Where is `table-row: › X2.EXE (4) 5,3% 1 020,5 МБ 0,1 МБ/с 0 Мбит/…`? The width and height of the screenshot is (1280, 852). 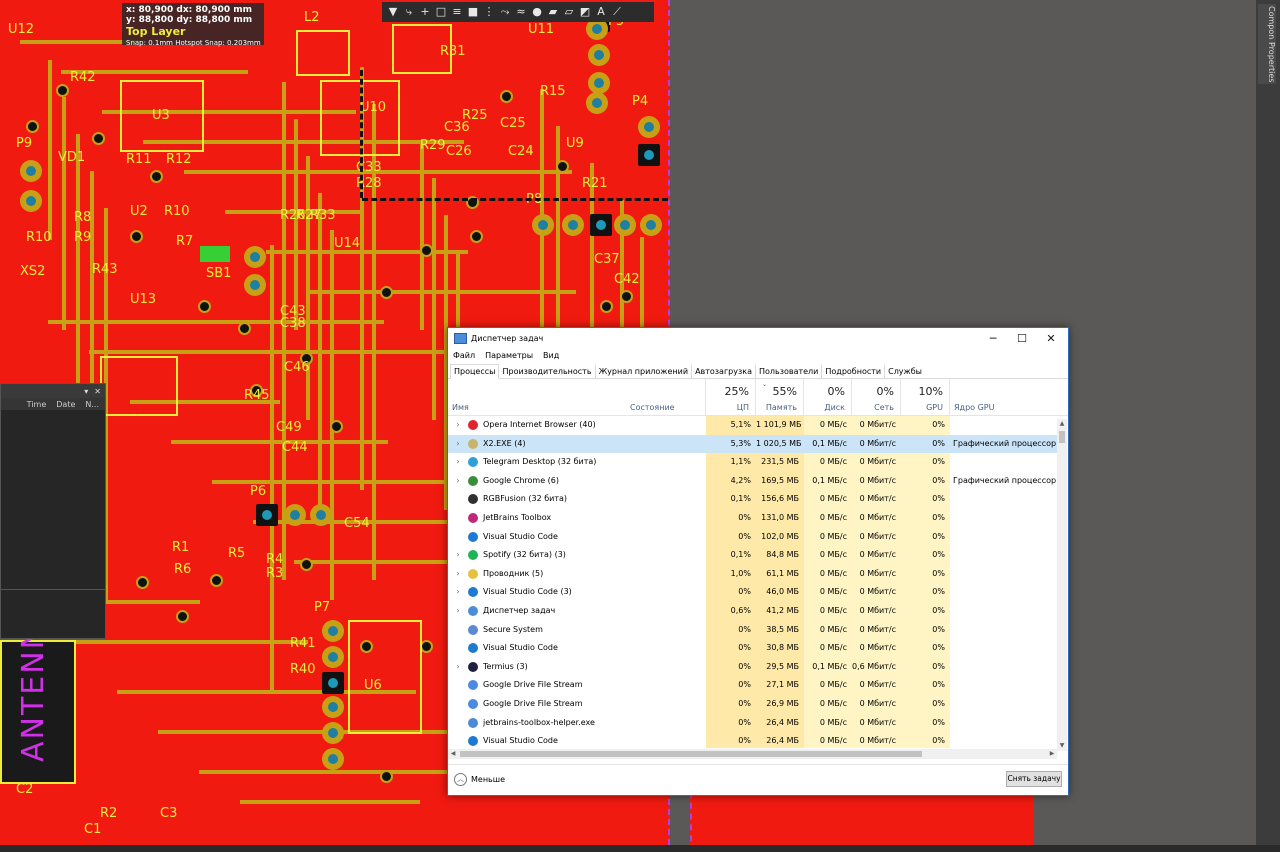 table-row: › X2.EXE (4) 5,3% 1 020,5 МБ 0,1 МБ/с 0 Мбит/… is located at coordinates (753, 444).